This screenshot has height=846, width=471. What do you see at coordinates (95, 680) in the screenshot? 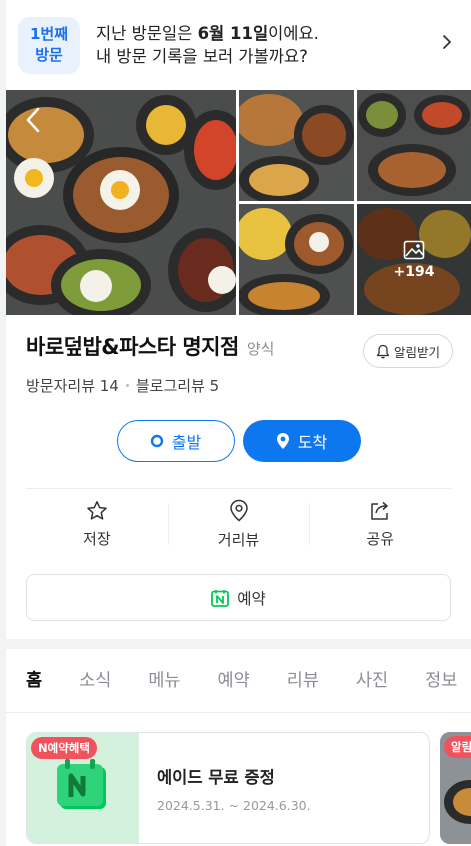
I see `tab-news: 소식` at bounding box center [95, 680].